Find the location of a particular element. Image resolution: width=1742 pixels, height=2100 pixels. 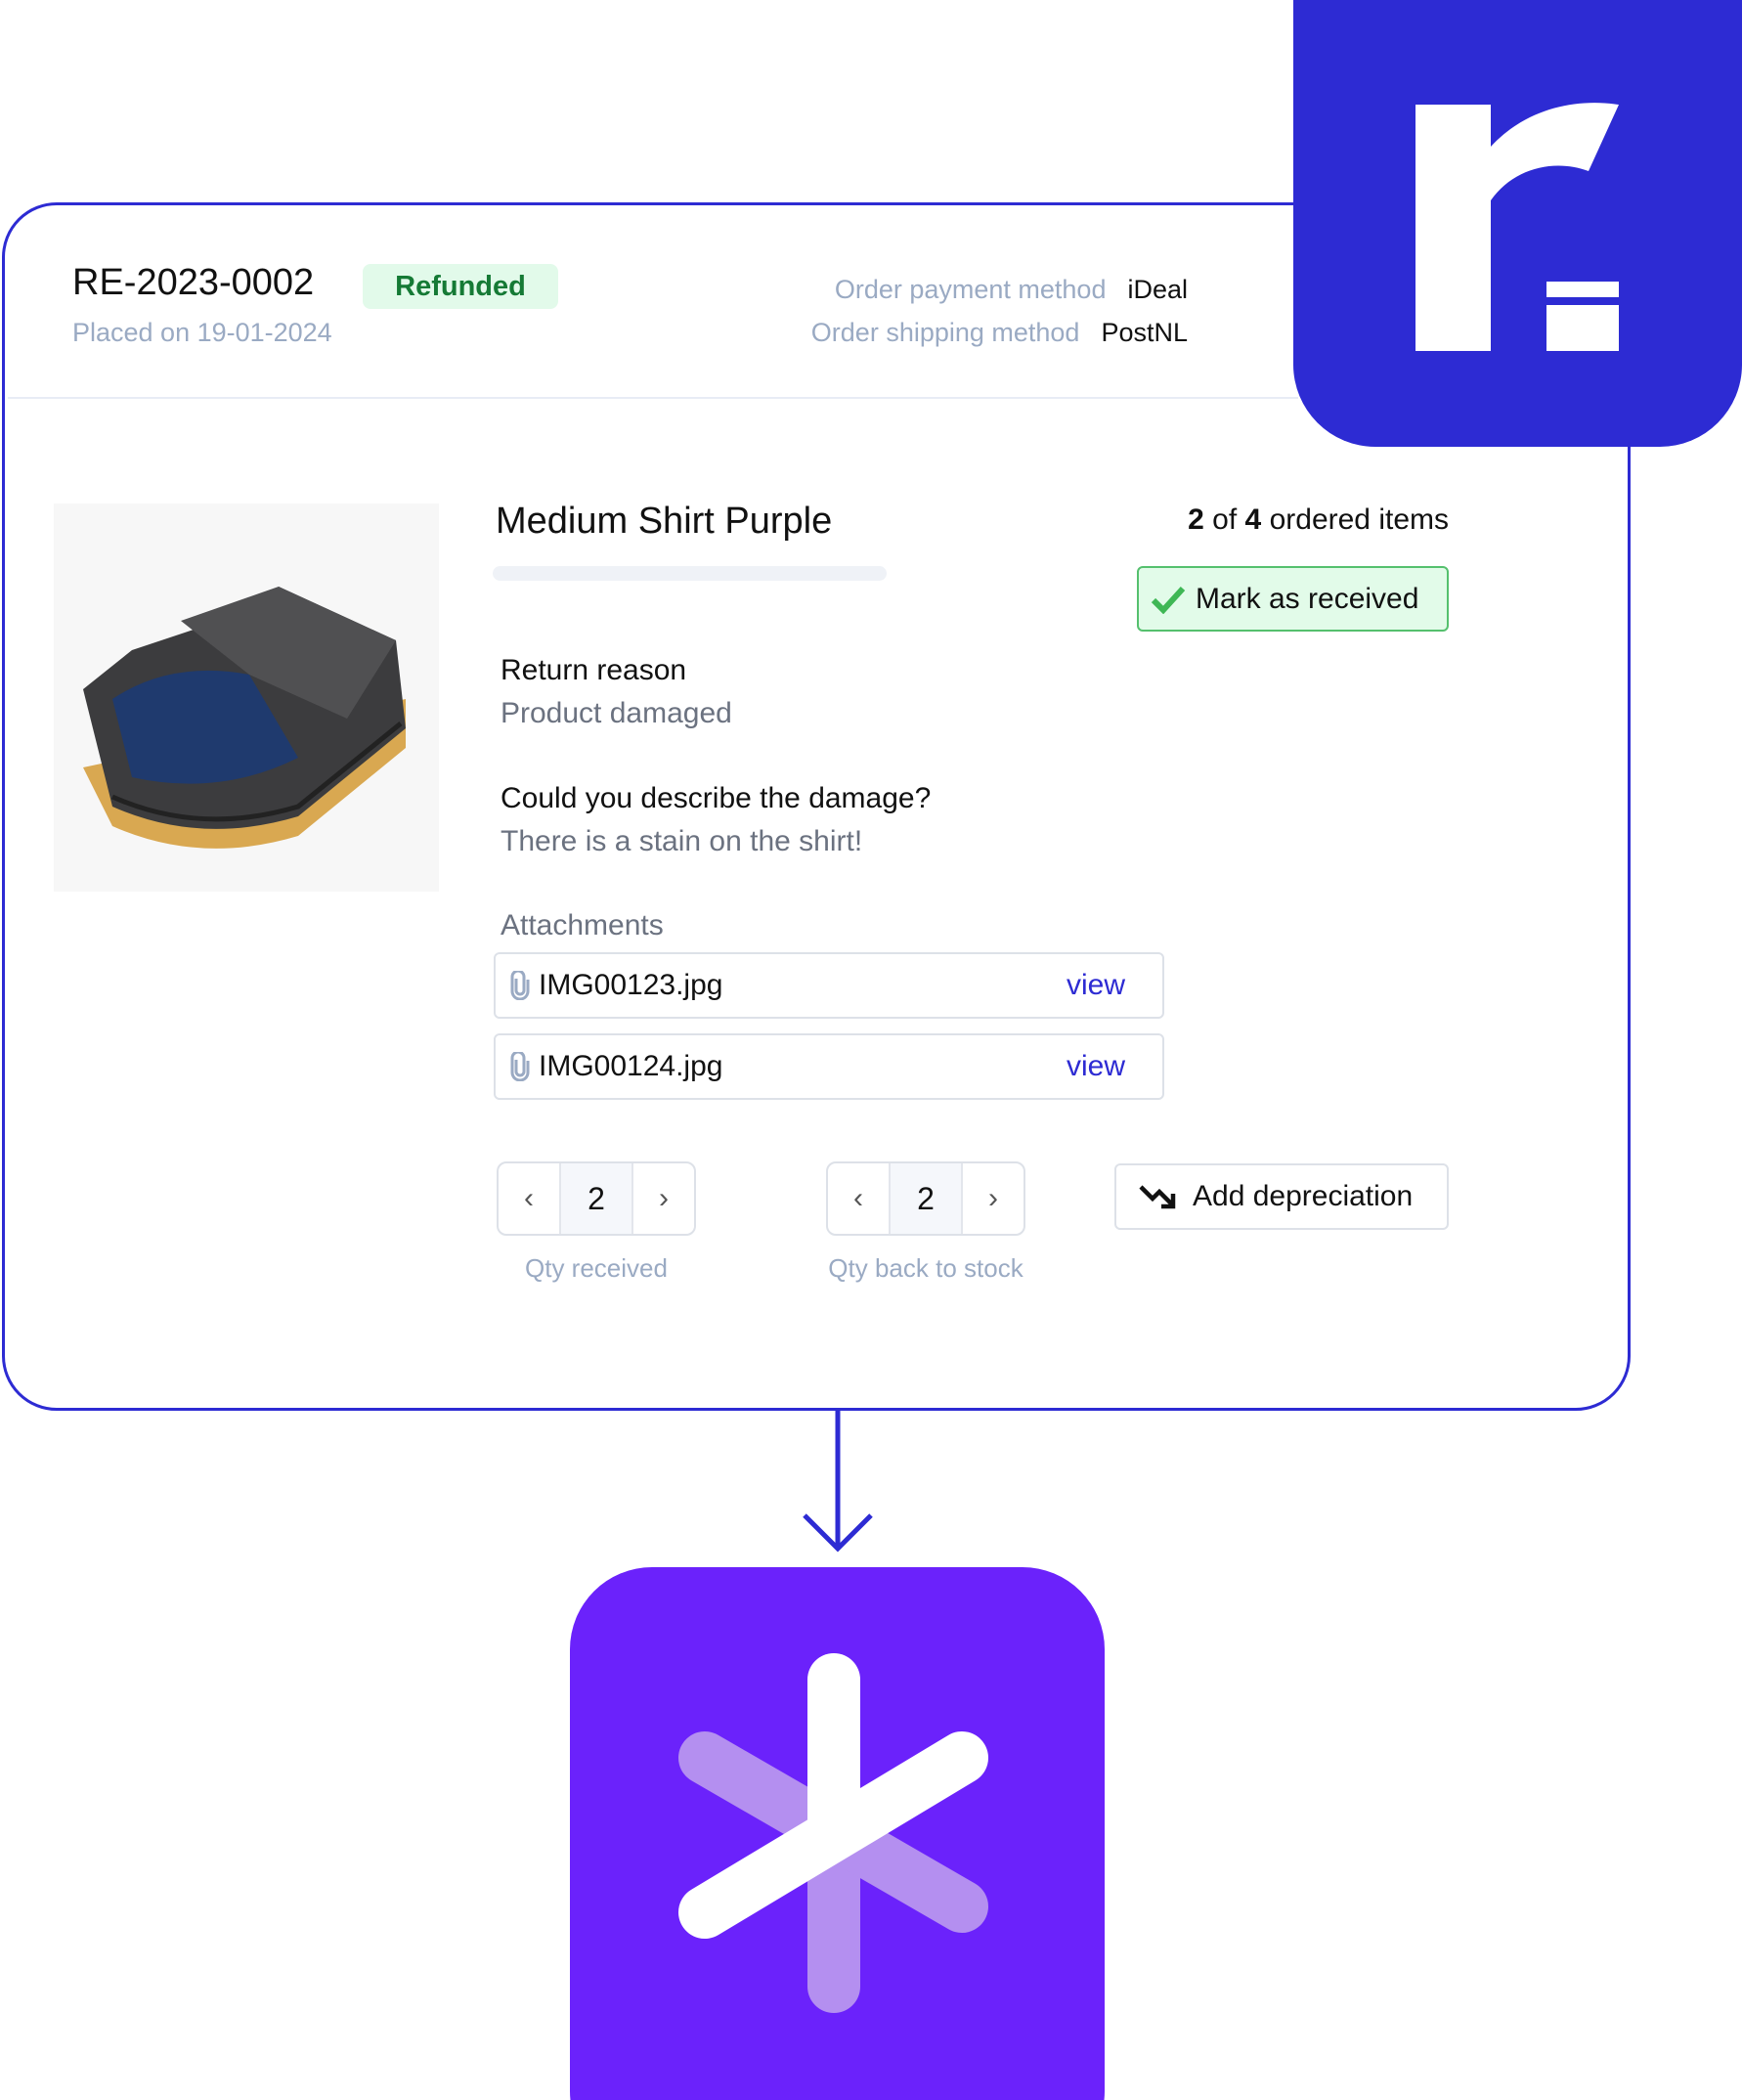

status-badge: Refunded is located at coordinates (460, 286).